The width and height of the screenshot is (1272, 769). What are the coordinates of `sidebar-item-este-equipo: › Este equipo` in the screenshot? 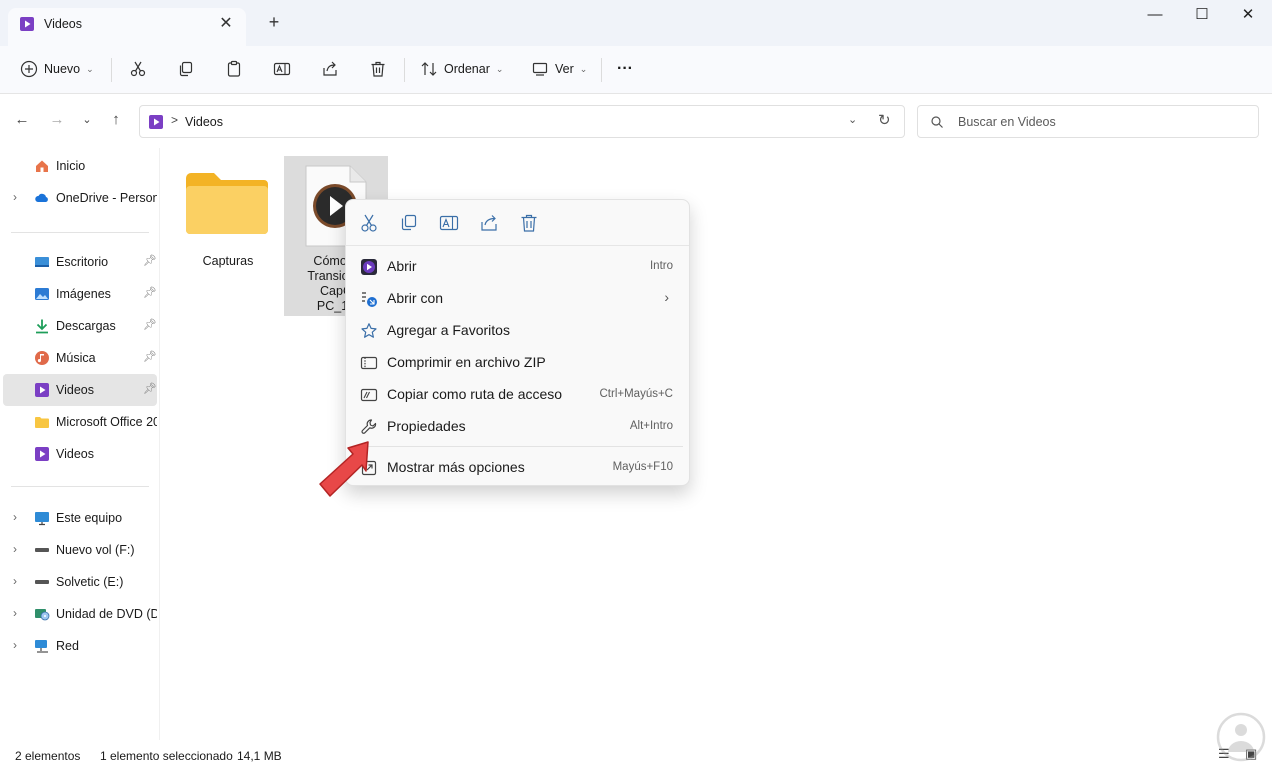 It's located at (80, 518).